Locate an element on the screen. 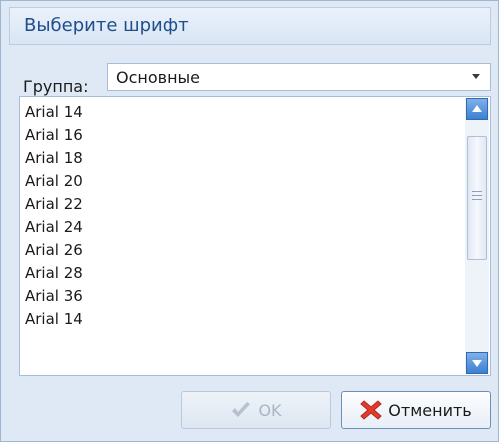 The image size is (499, 442). scroll-down-button is located at coordinates (477, 363).